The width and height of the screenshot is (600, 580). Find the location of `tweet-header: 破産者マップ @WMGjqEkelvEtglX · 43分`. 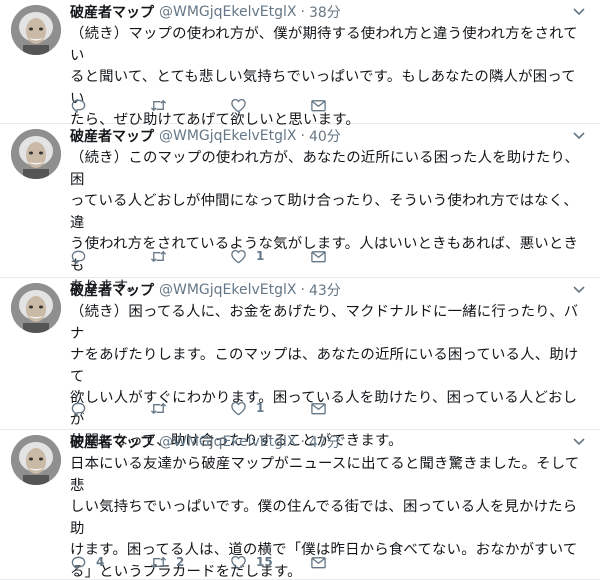

tweet-header: 破産者マップ @WMGjqEkelvEtglX · 43分 is located at coordinates (205, 290).